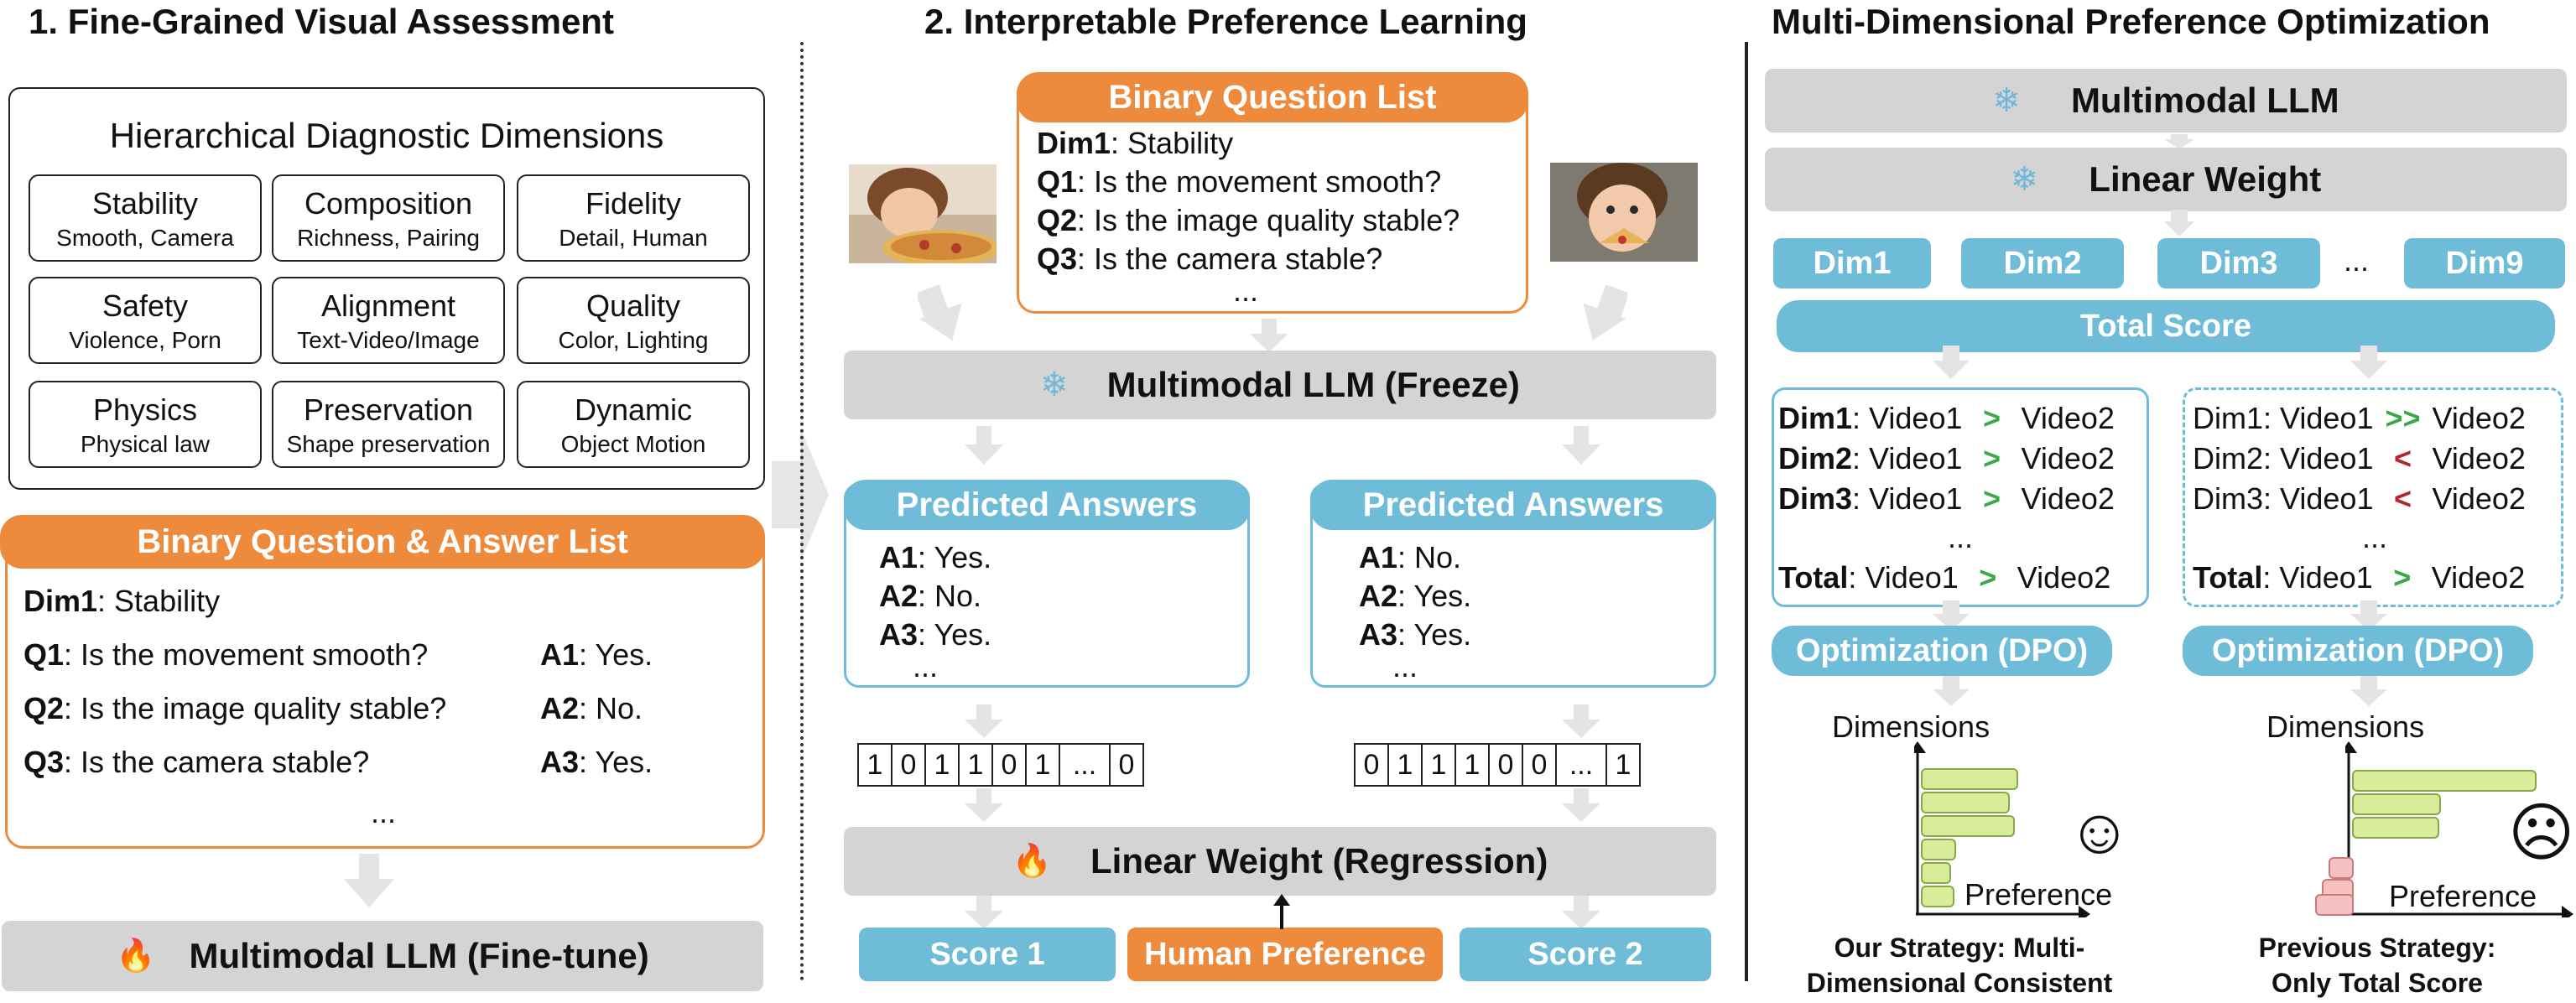  What do you see at coordinates (2166, 101) in the screenshot?
I see `multimodal-llm-box: ❄ Multimodal LLM` at bounding box center [2166, 101].